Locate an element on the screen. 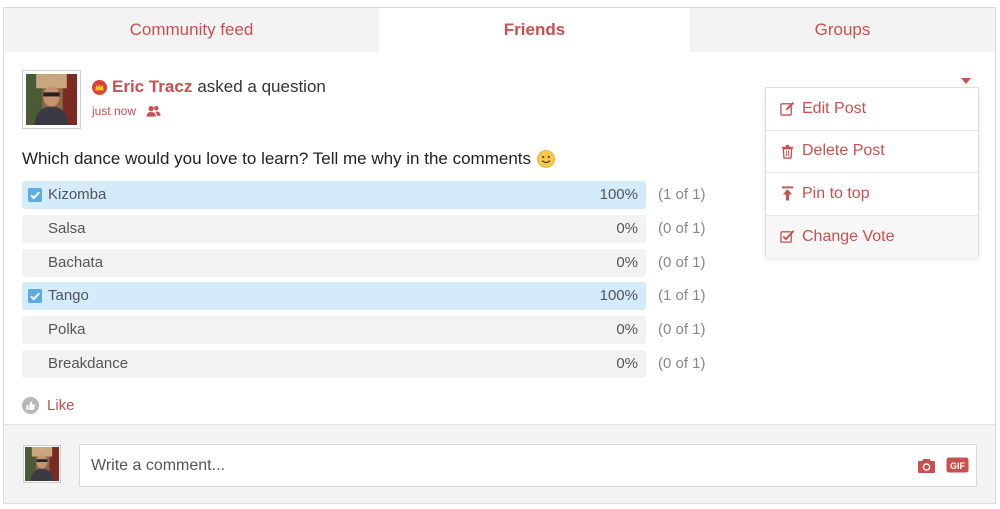  author-avatar is located at coordinates (51, 99).